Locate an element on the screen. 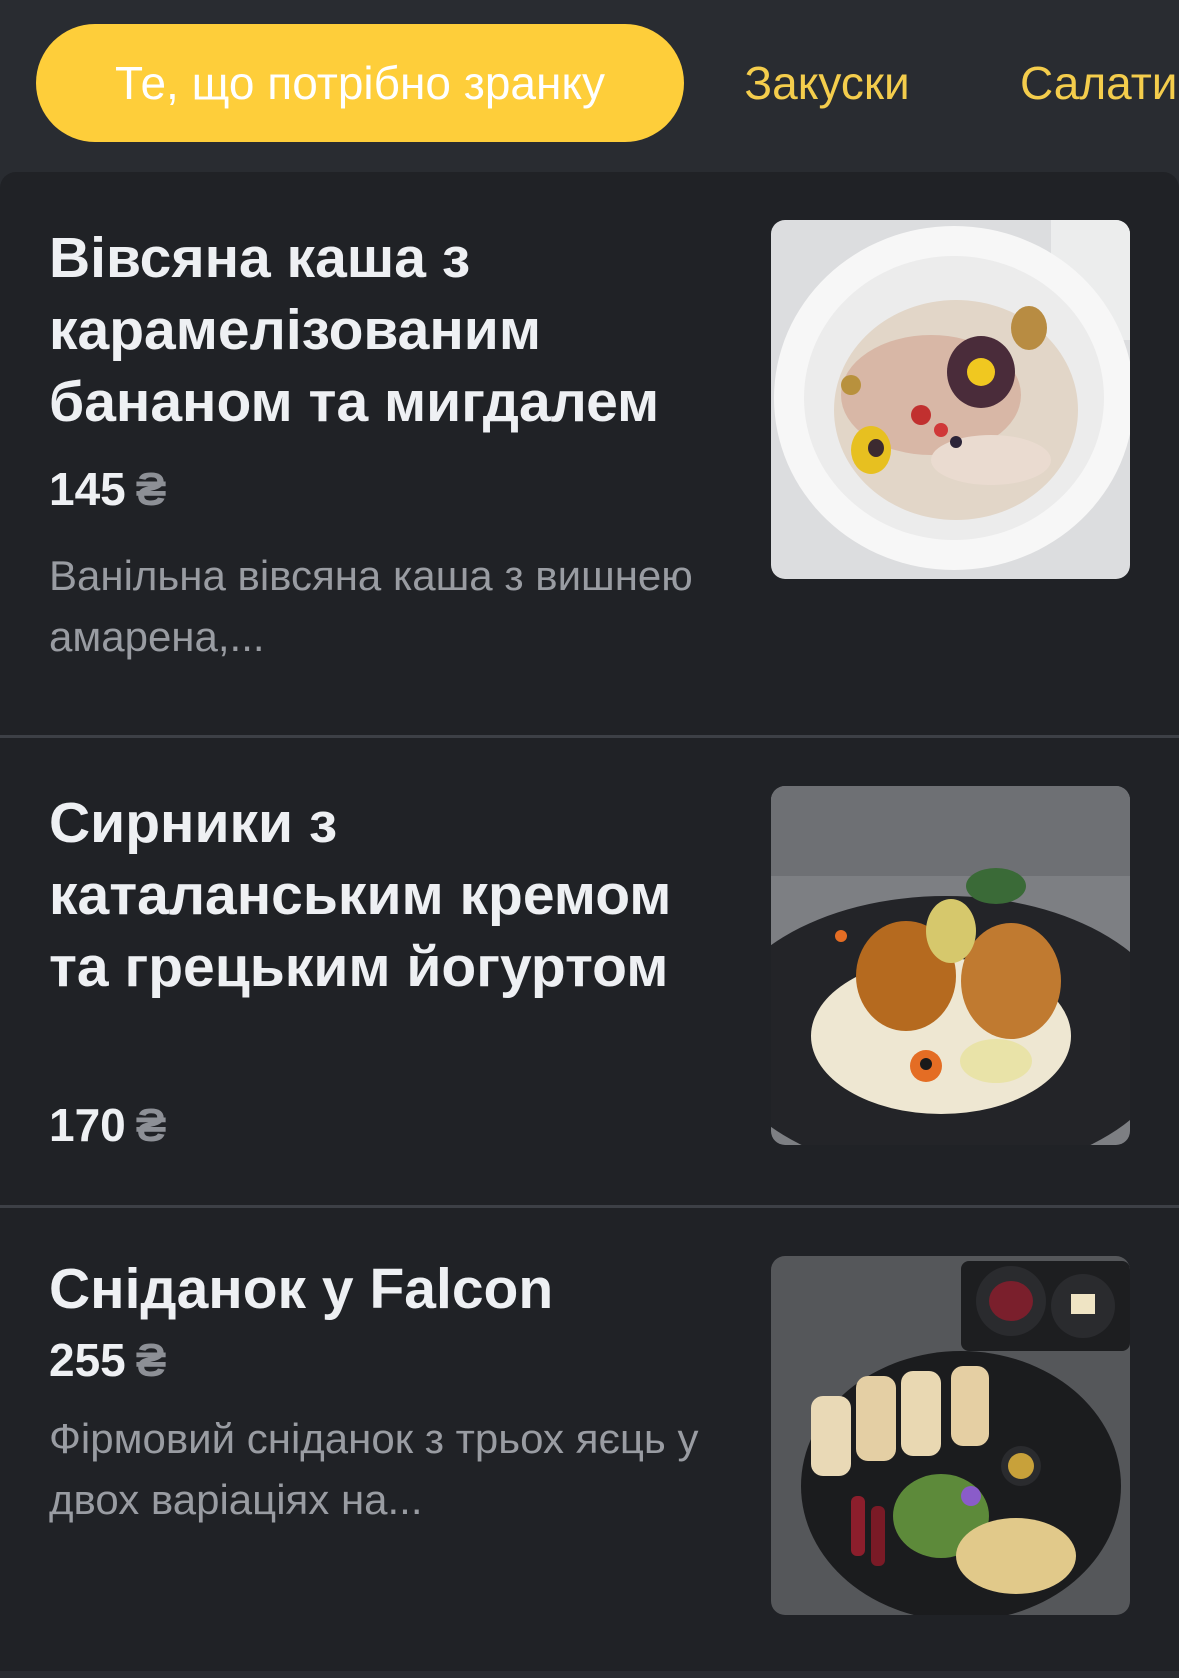  breakfast-photo is located at coordinates (950, 1435).